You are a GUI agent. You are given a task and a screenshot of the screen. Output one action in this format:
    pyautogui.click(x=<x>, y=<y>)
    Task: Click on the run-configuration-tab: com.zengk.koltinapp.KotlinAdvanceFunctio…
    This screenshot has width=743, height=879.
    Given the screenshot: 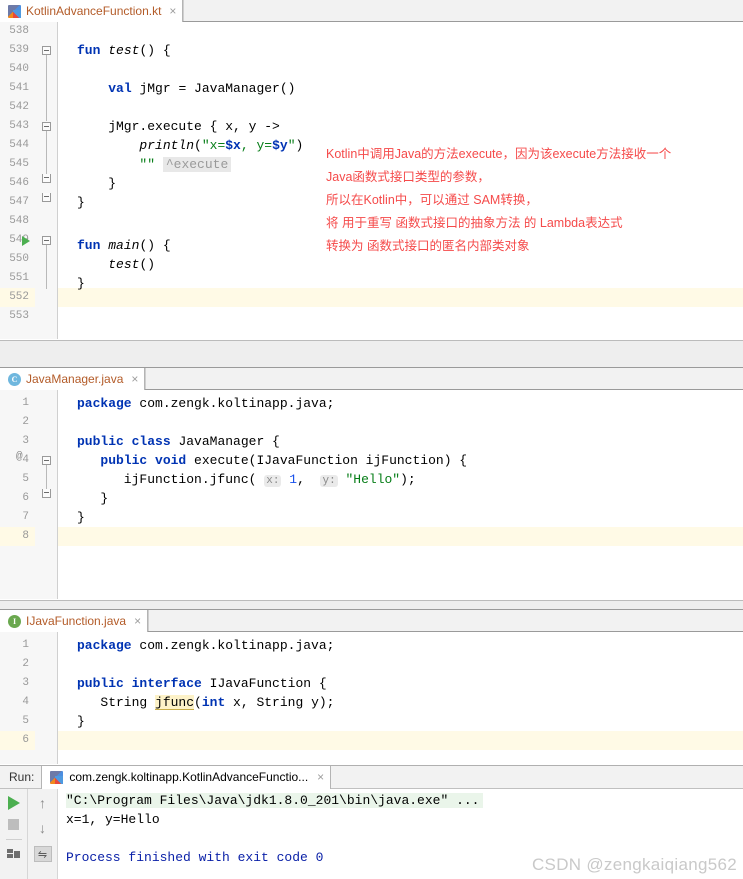 What is the action you would take?
    pyautogui.click(x=186, y=777)
    